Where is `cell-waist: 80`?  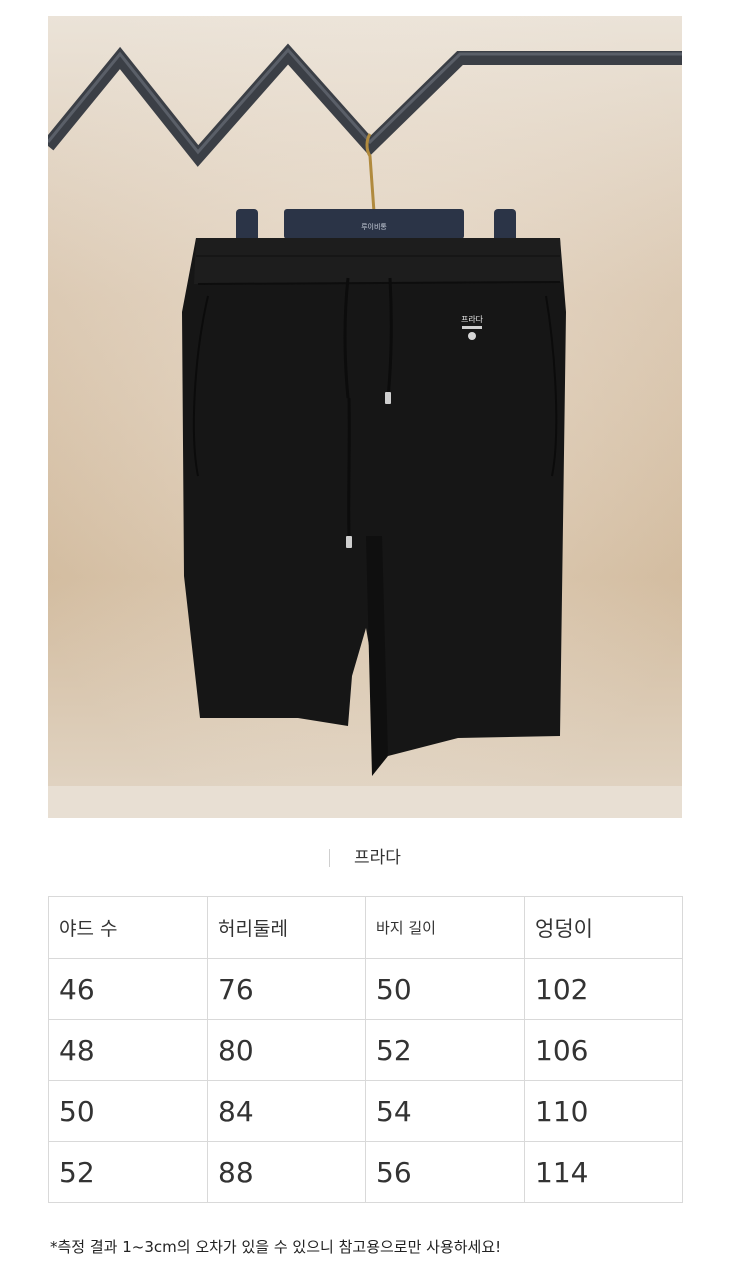
cell-waist: 80 is located at coordinates (286, 1050).